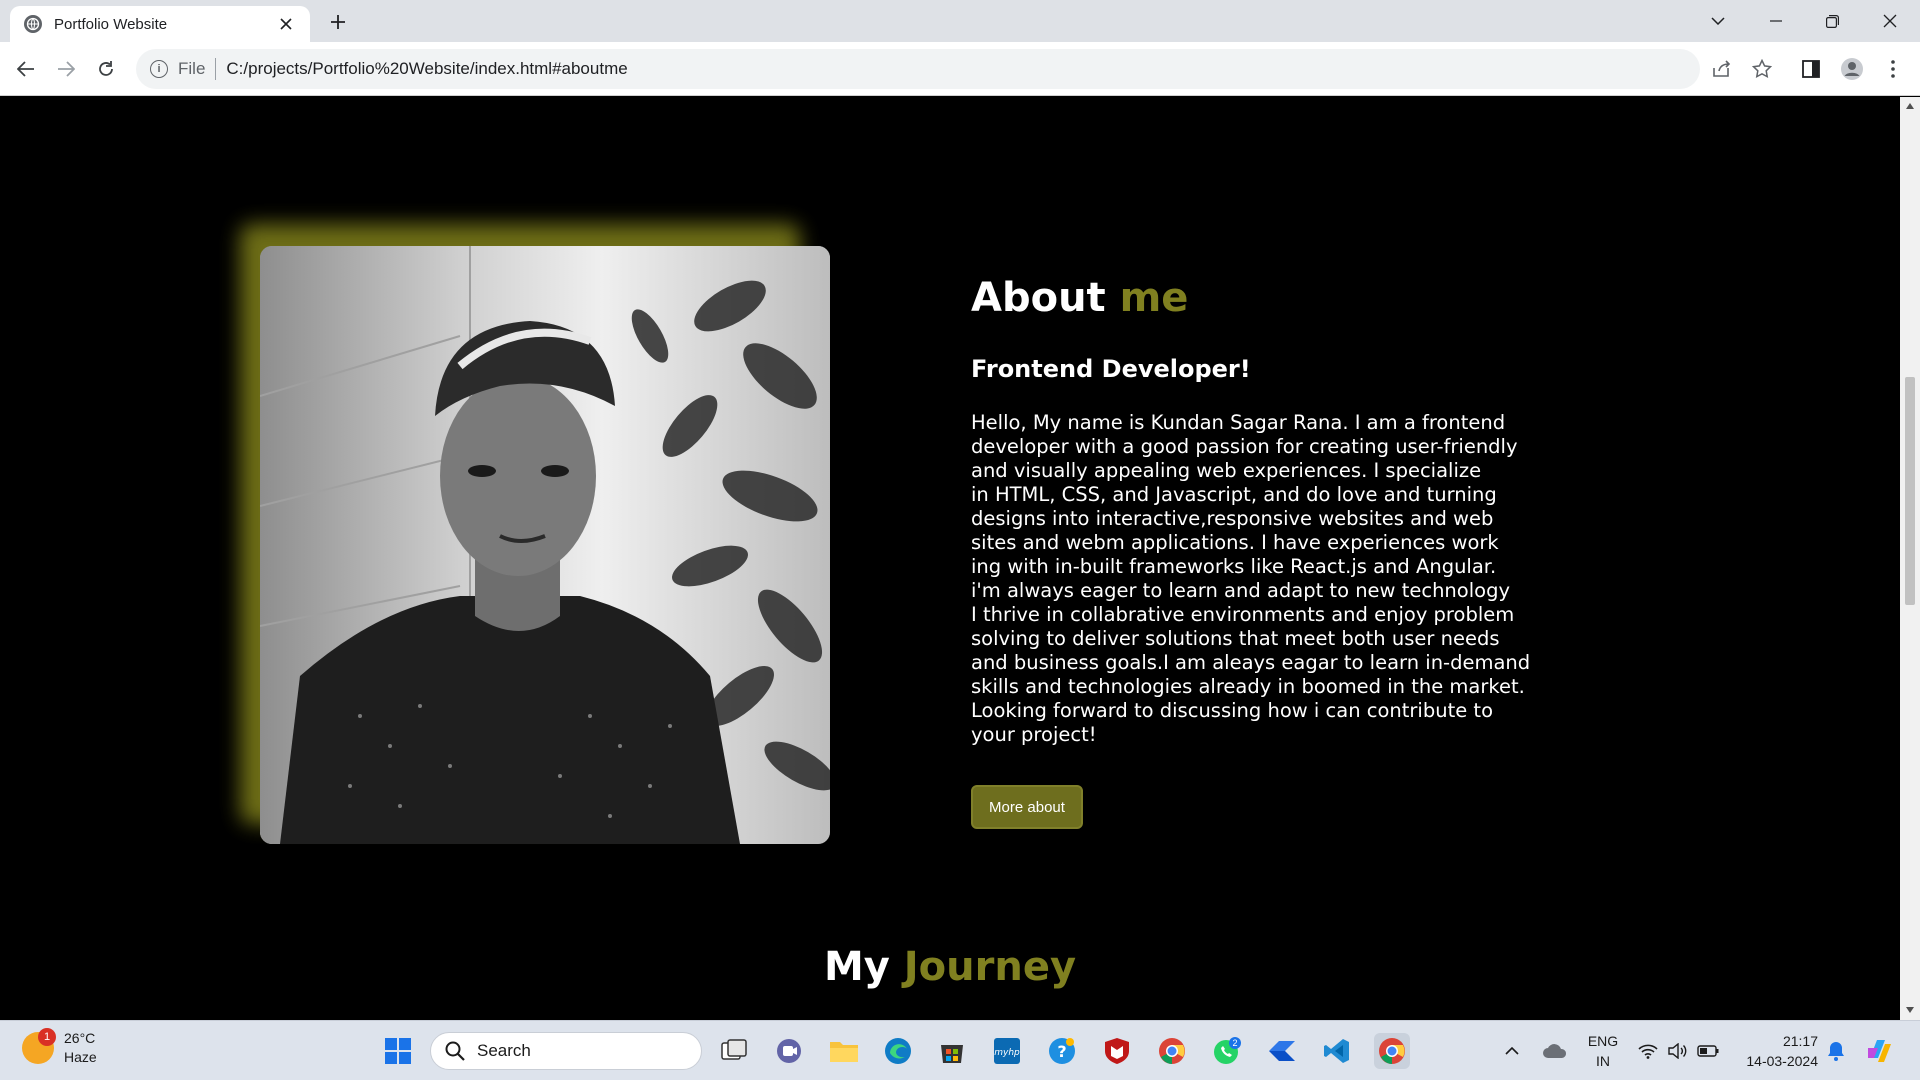  Describe the element at coordinates (398, 1051) in the screenshot. I see `windows-start-icon` at that location.